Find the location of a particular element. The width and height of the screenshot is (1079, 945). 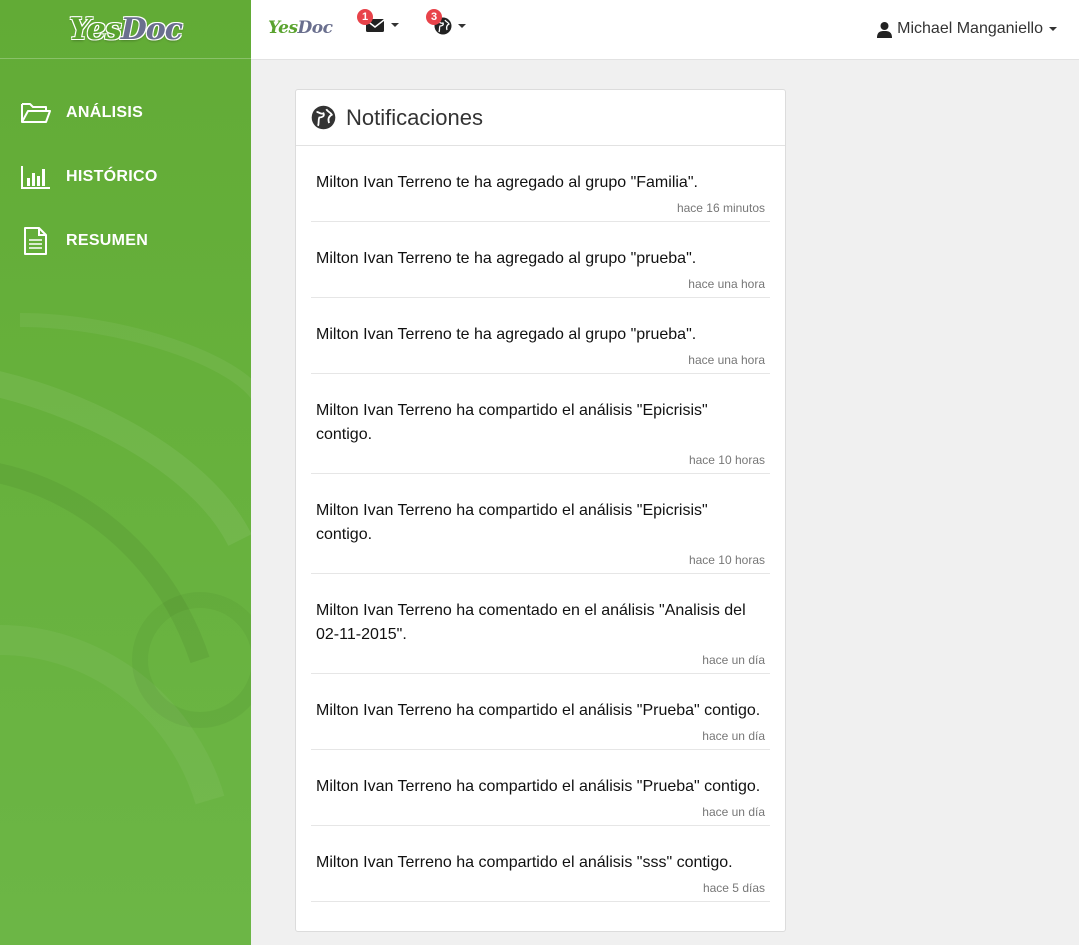

navbar-brand: YesDoc is located at coordinates (300, 28).